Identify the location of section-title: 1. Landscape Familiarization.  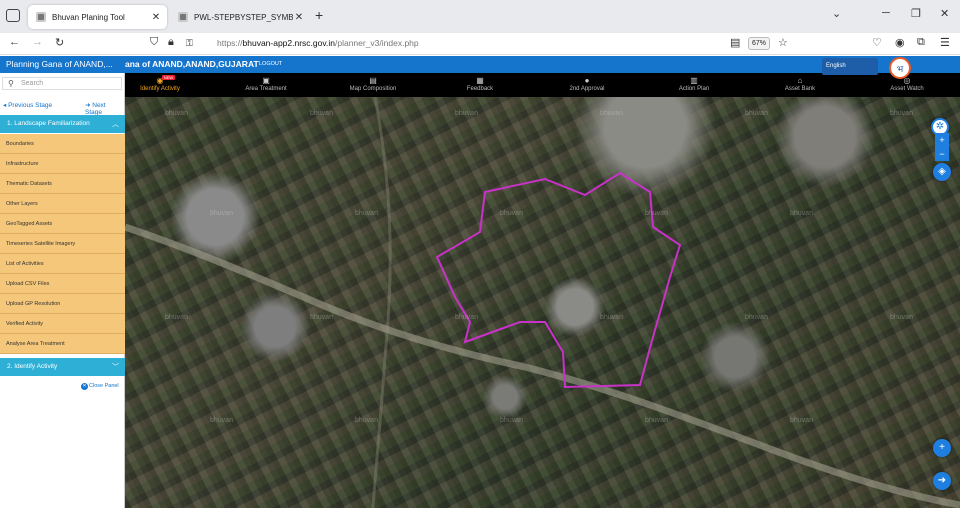
(48, 123).